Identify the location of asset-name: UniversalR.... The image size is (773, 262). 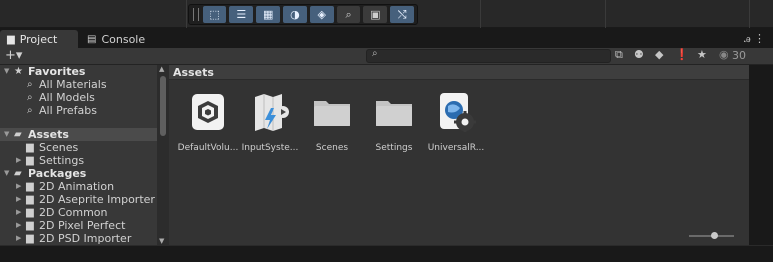
(456, 148).